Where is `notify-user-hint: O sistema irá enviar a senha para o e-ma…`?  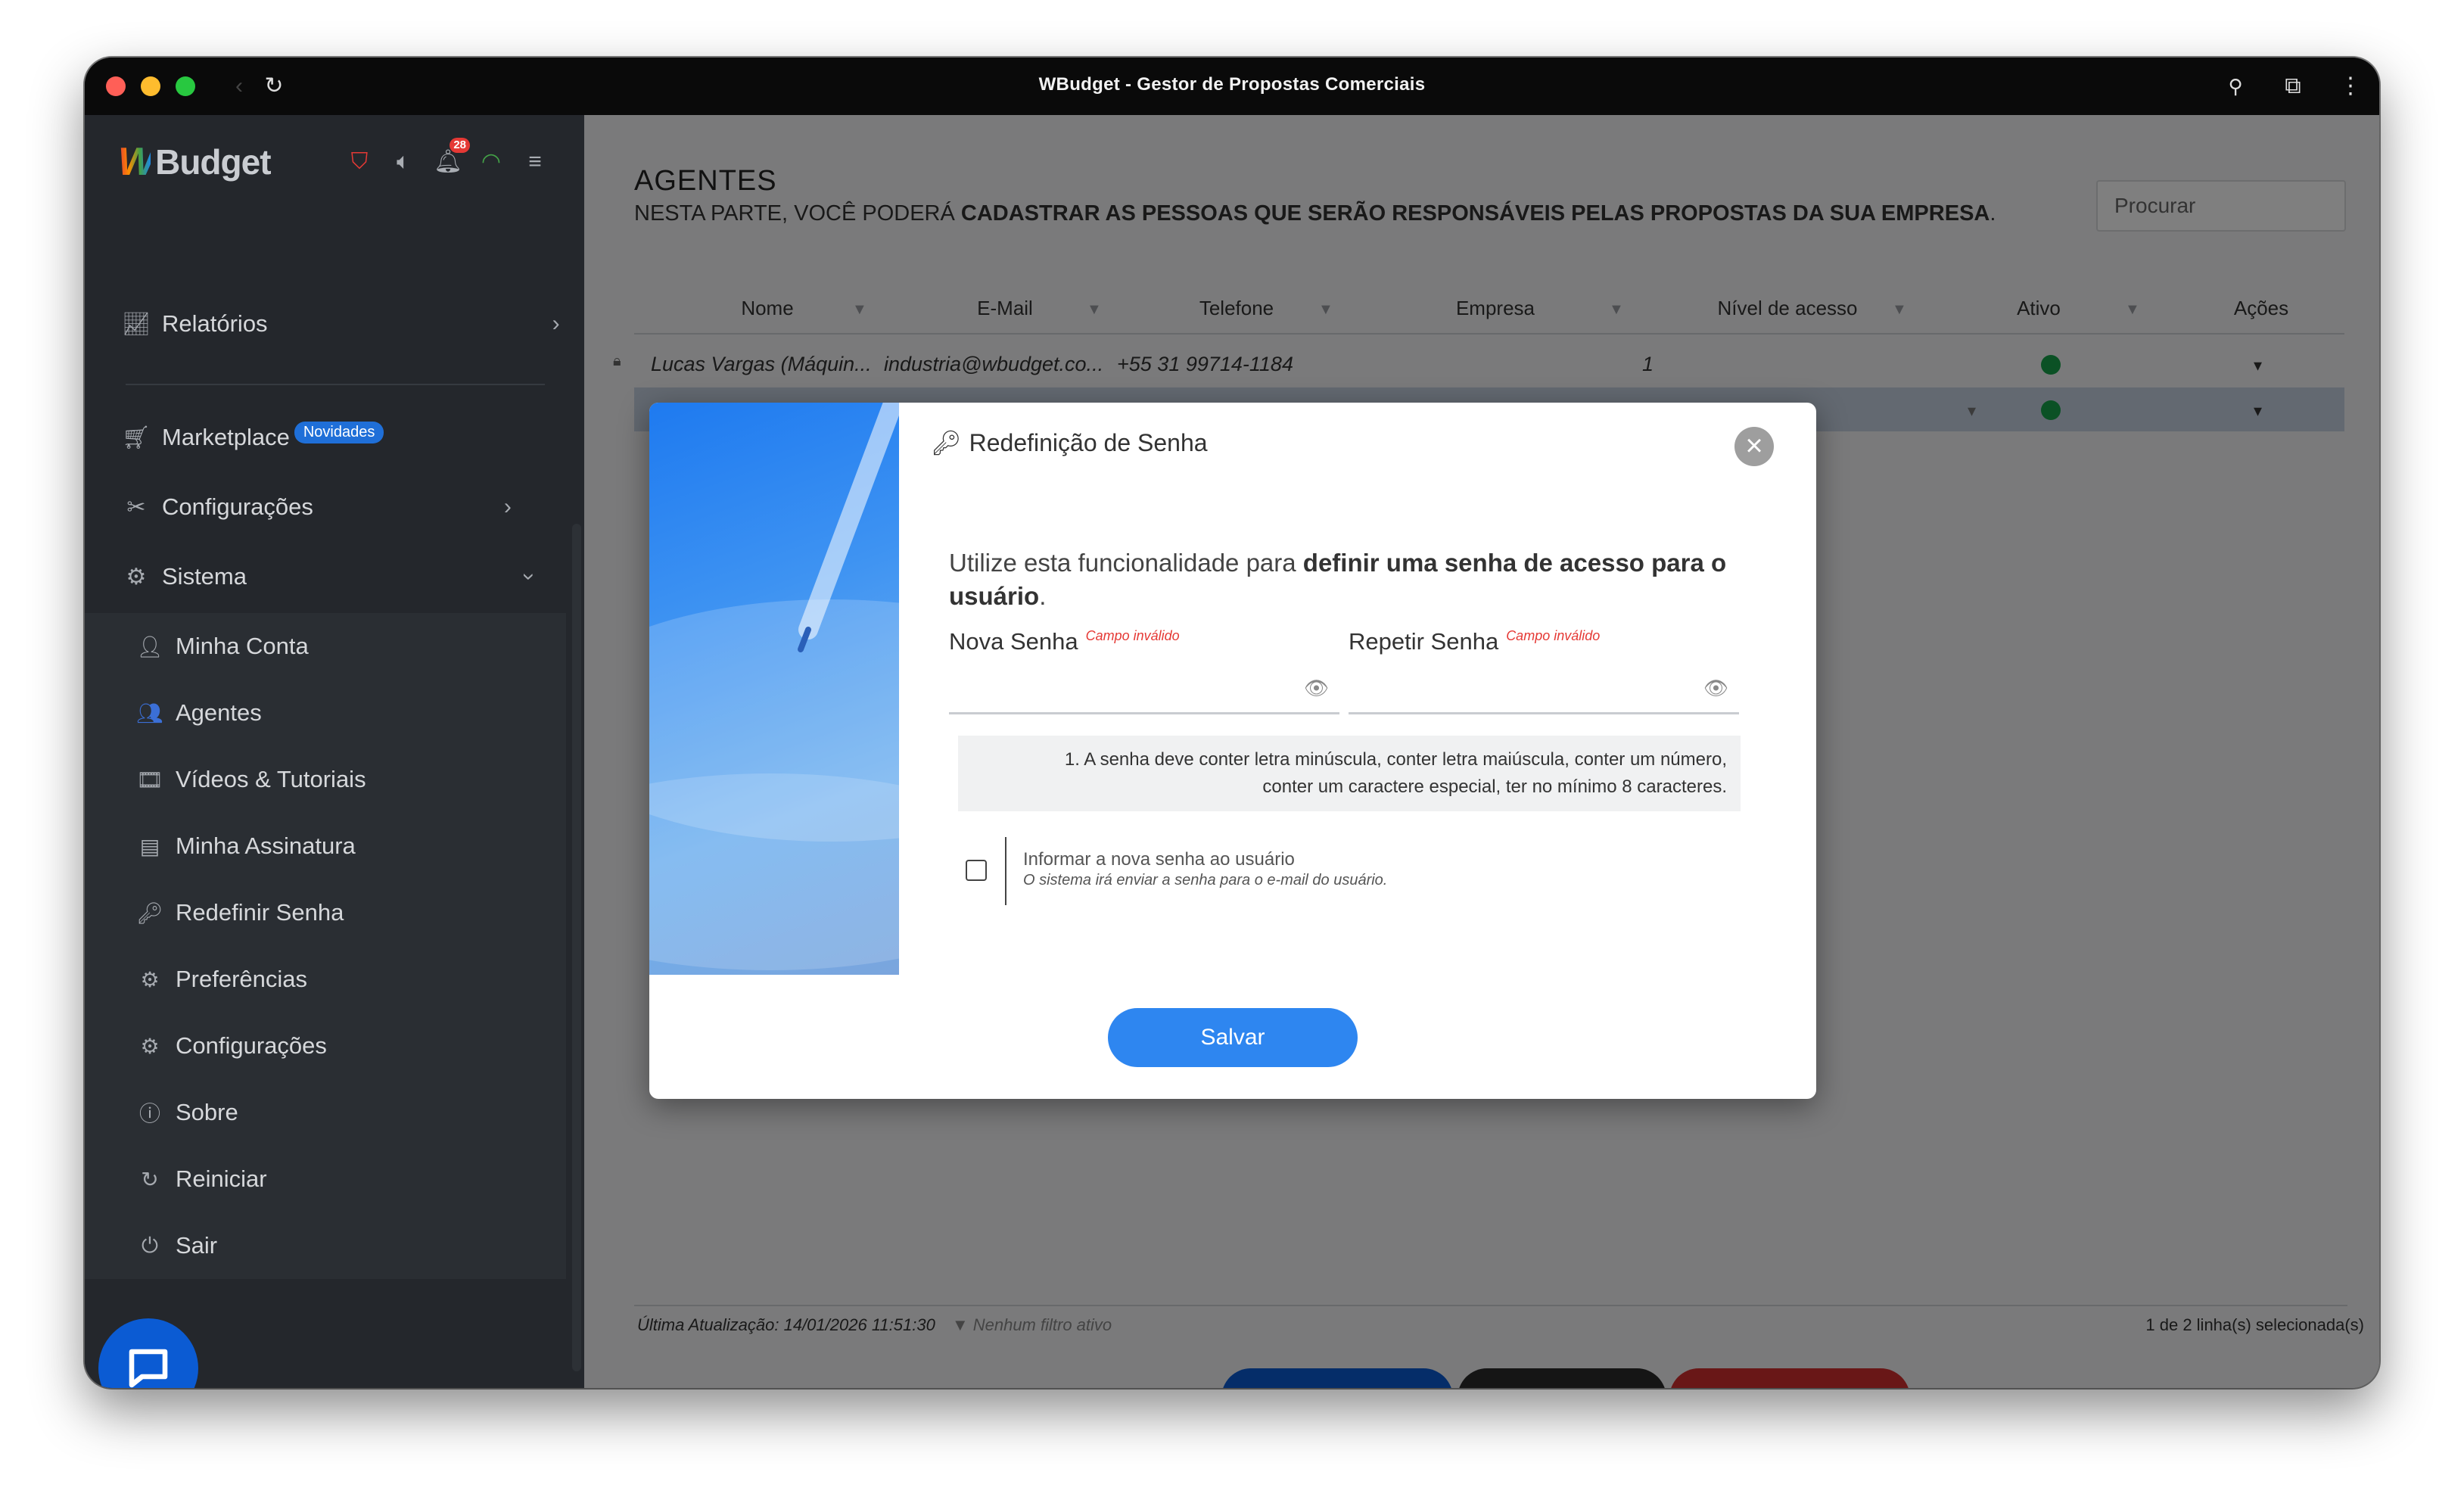 notify-user-hint: O sistema irá enviar a senha para o e-ma… is located at coordinates (1205, 880).